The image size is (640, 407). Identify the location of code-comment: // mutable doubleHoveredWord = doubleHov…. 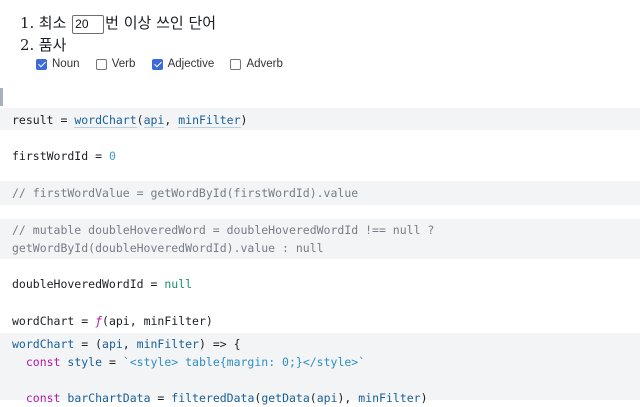
(223, 230).